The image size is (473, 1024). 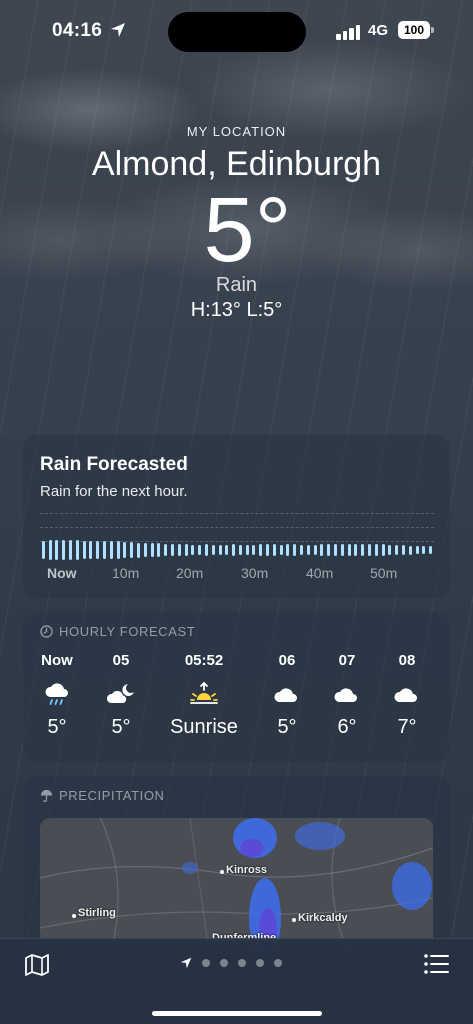 I want to click on time-label-now: Now, so click(x=62, y=573).